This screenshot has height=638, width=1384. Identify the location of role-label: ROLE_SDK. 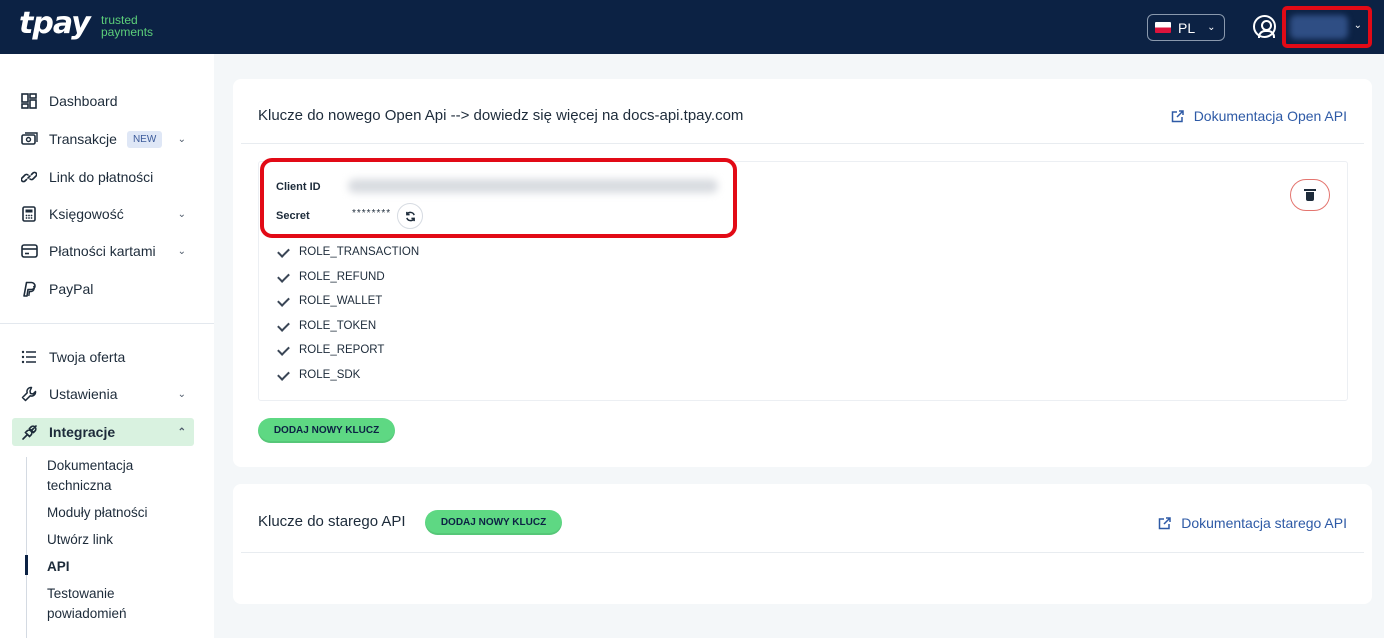
(330, 375).